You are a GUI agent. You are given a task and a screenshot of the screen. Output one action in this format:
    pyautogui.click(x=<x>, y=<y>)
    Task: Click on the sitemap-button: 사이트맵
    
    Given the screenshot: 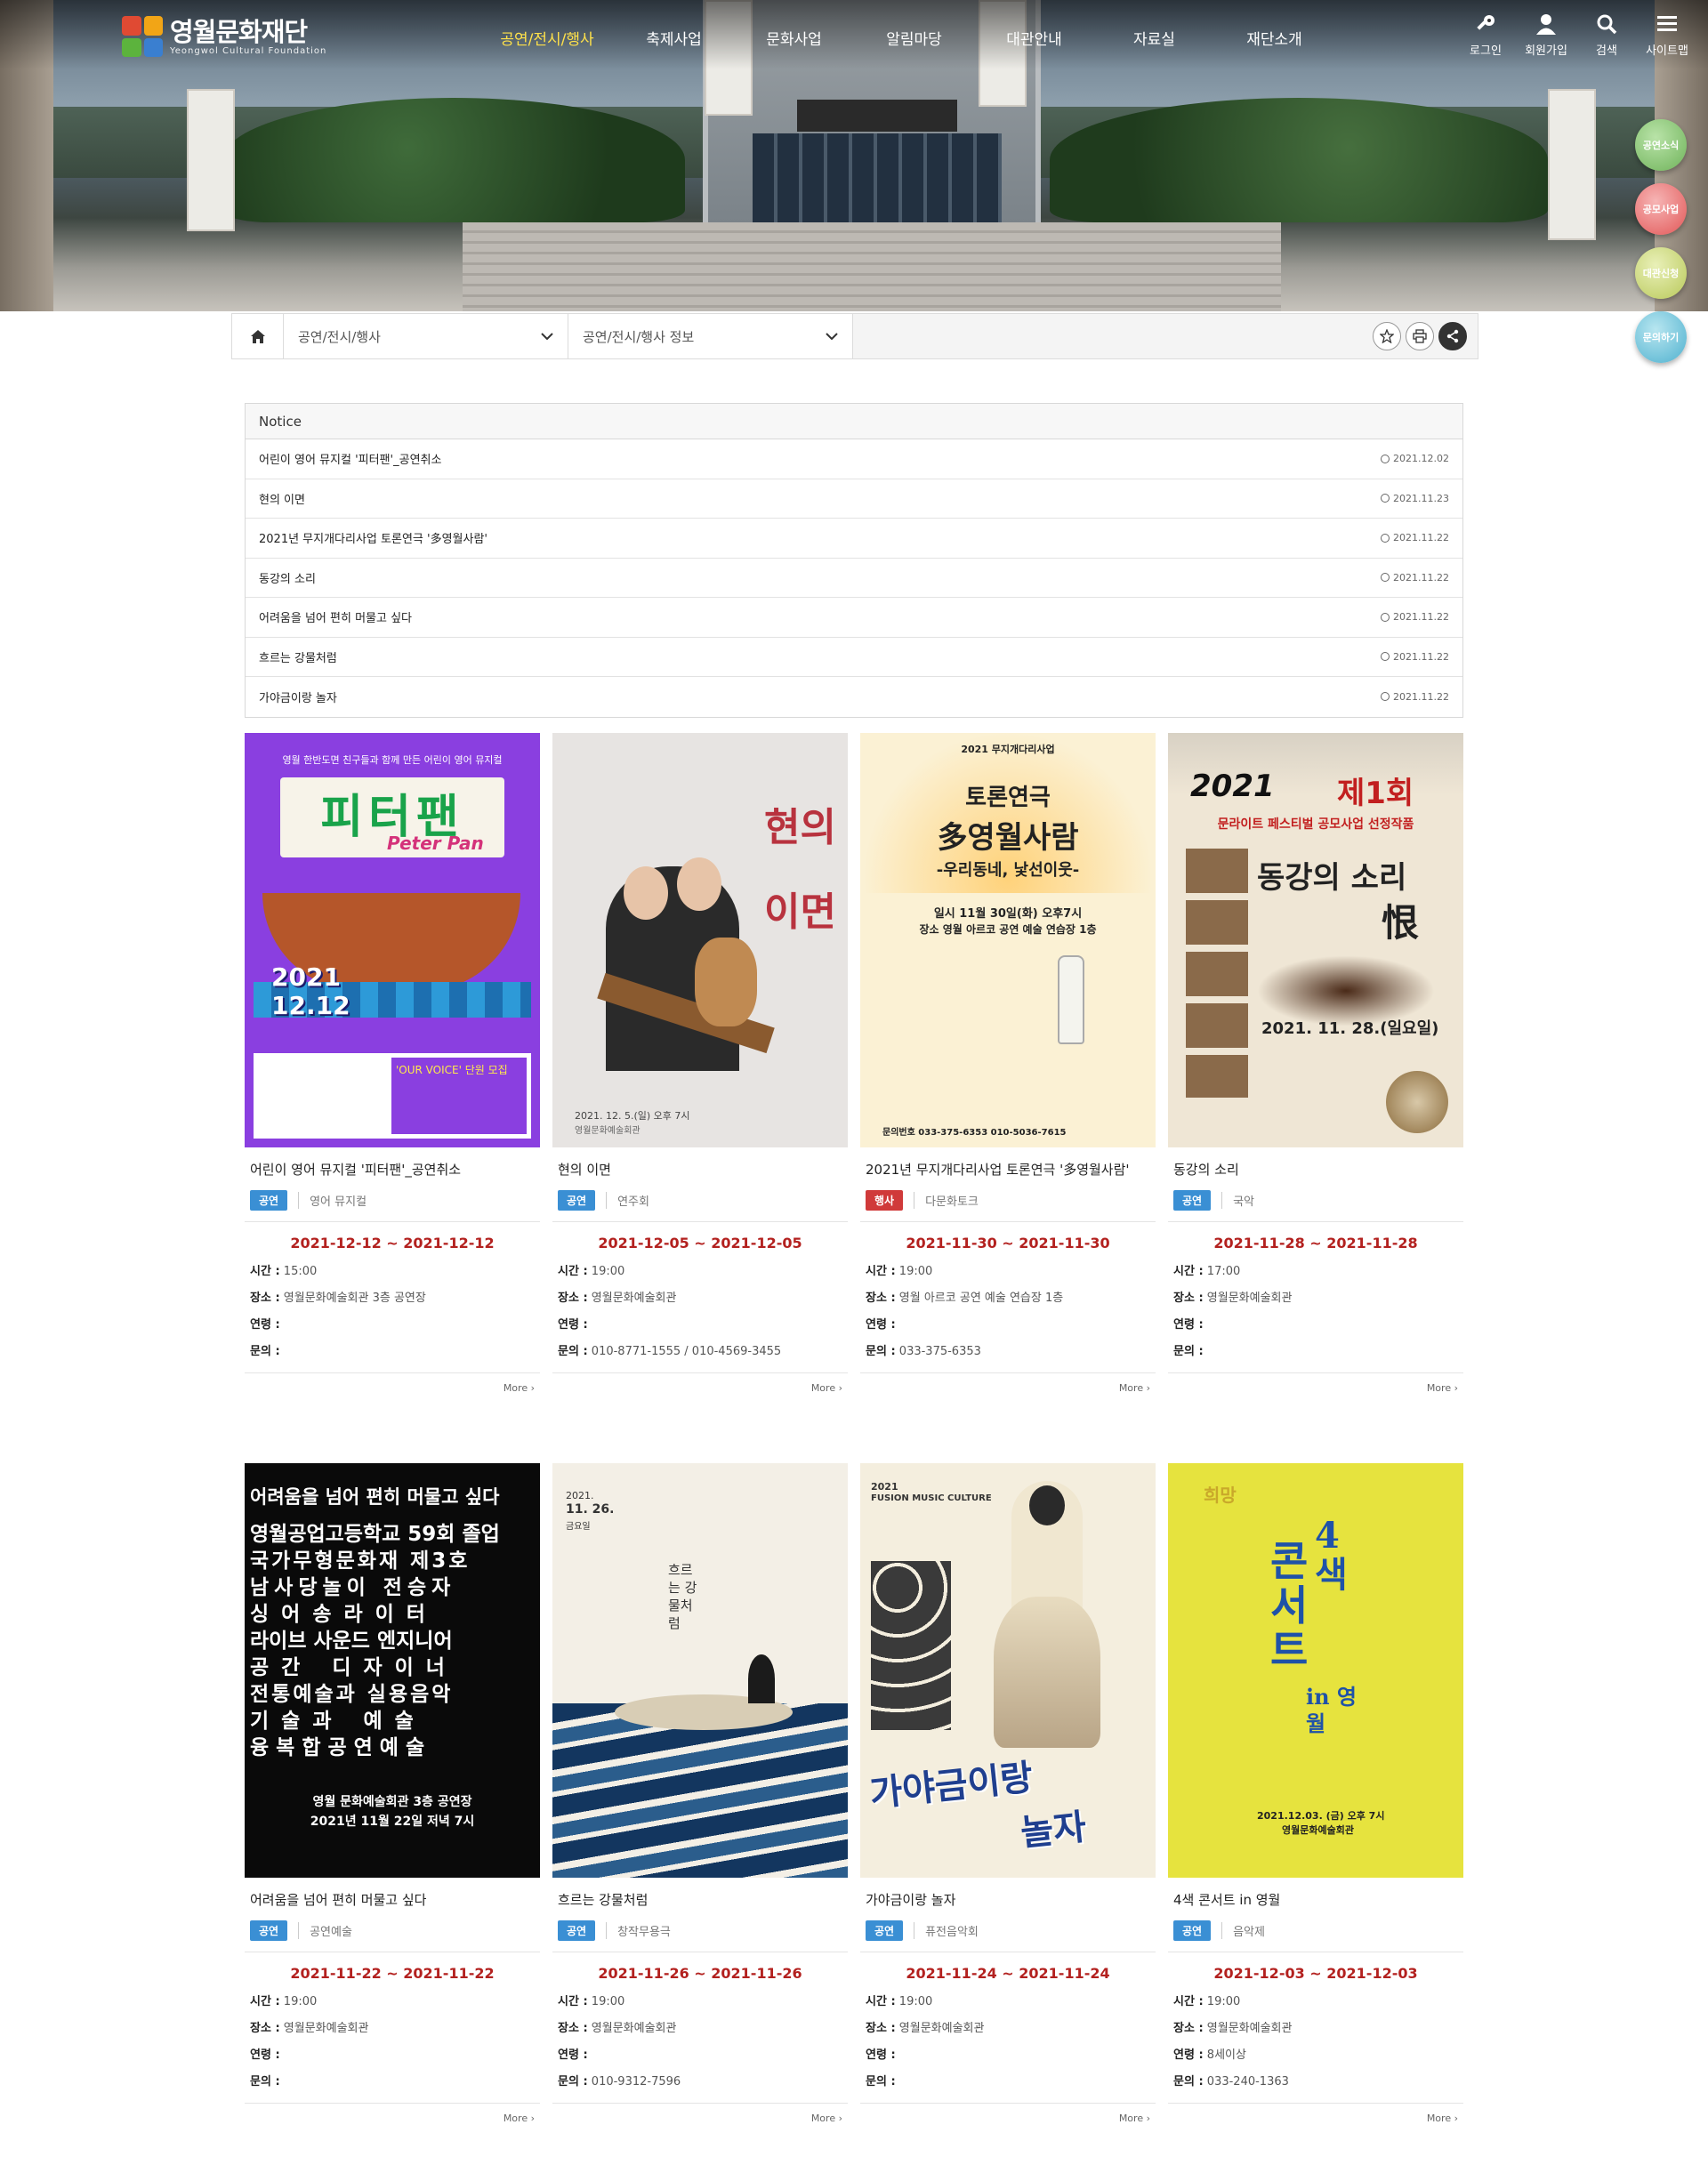 What is the action you would take?
    pyautogui.click(x=1667, y=35)
    